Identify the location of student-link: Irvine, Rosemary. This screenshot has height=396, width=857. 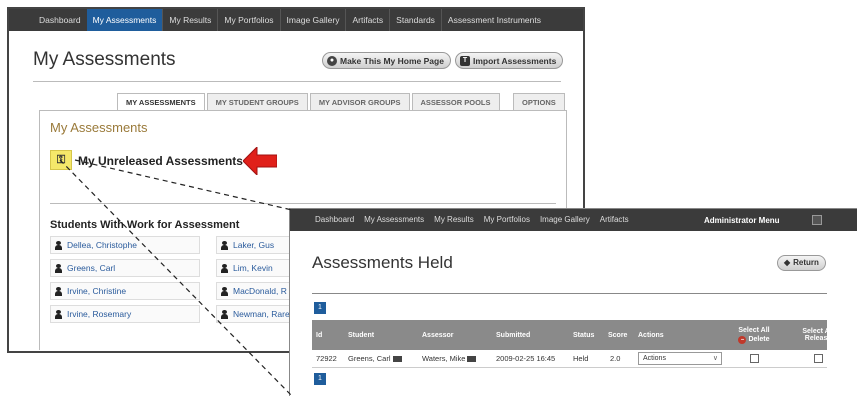
(125, 314).